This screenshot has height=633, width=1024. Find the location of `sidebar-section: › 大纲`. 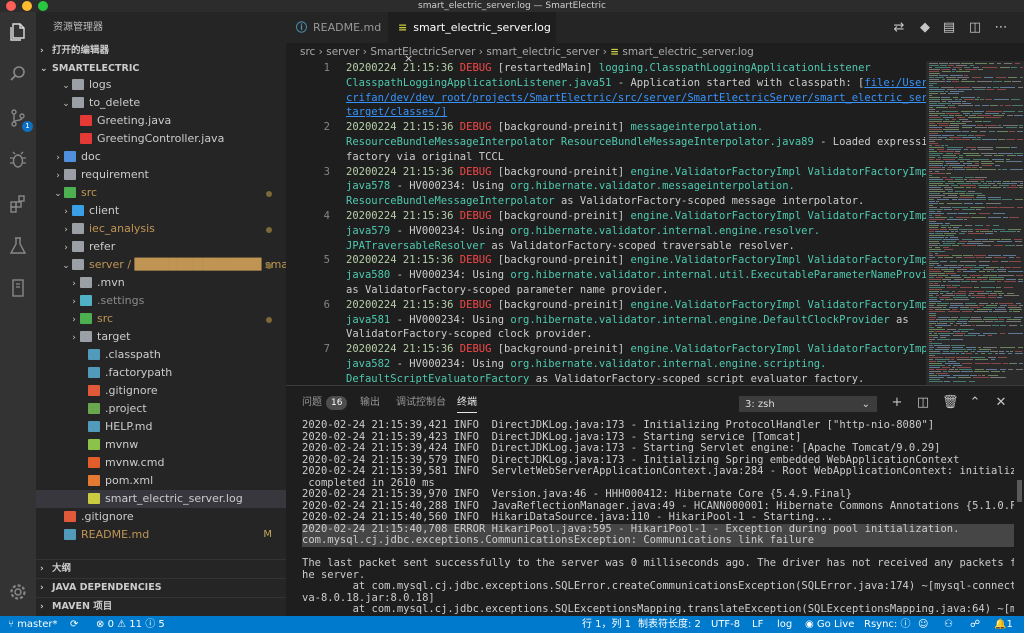

sidebar-section: › 大纲 is located at coordinates (161, 568).